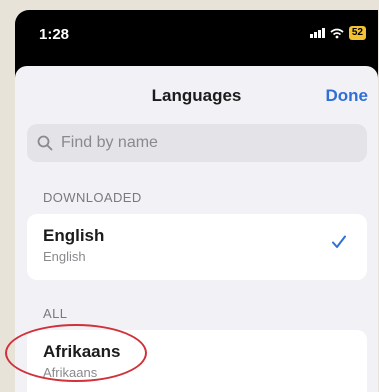 The width and height of the screenshot is (379, 392). Describe the element at coordinates (74, 235) in the screenshot. I see `language-name: English` at that location.